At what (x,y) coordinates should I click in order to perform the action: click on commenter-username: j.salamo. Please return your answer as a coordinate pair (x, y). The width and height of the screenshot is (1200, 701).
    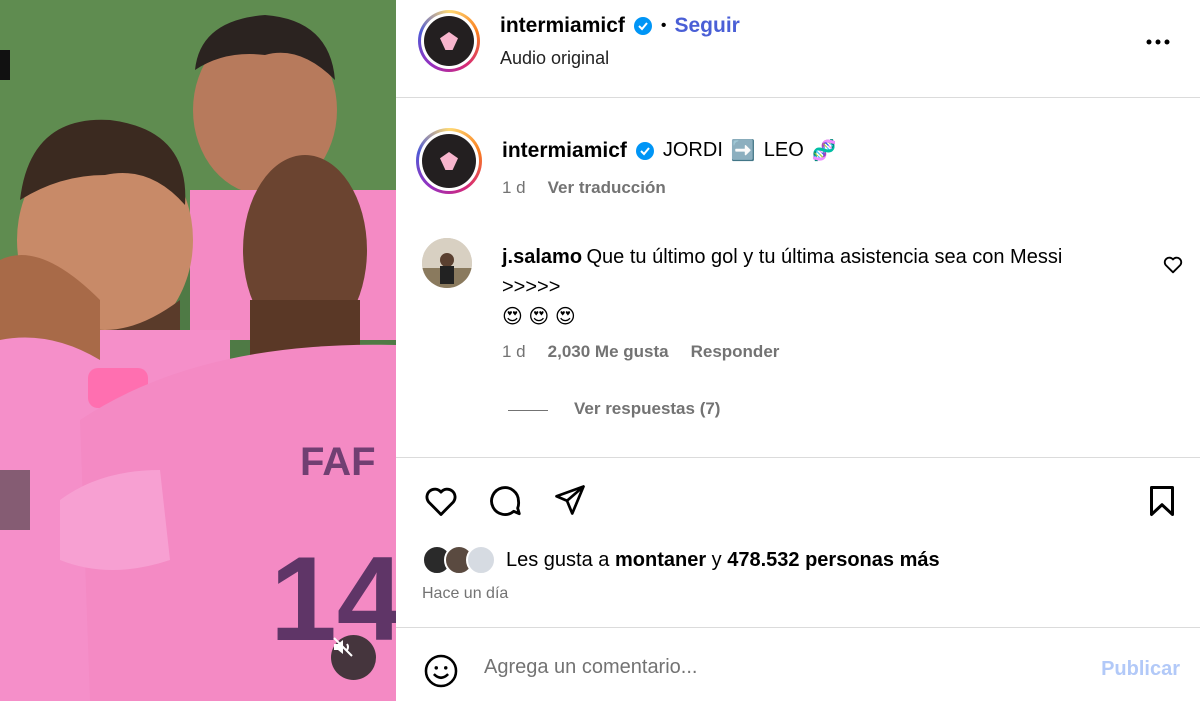
    Looking at the image, I should click on (542, 257).